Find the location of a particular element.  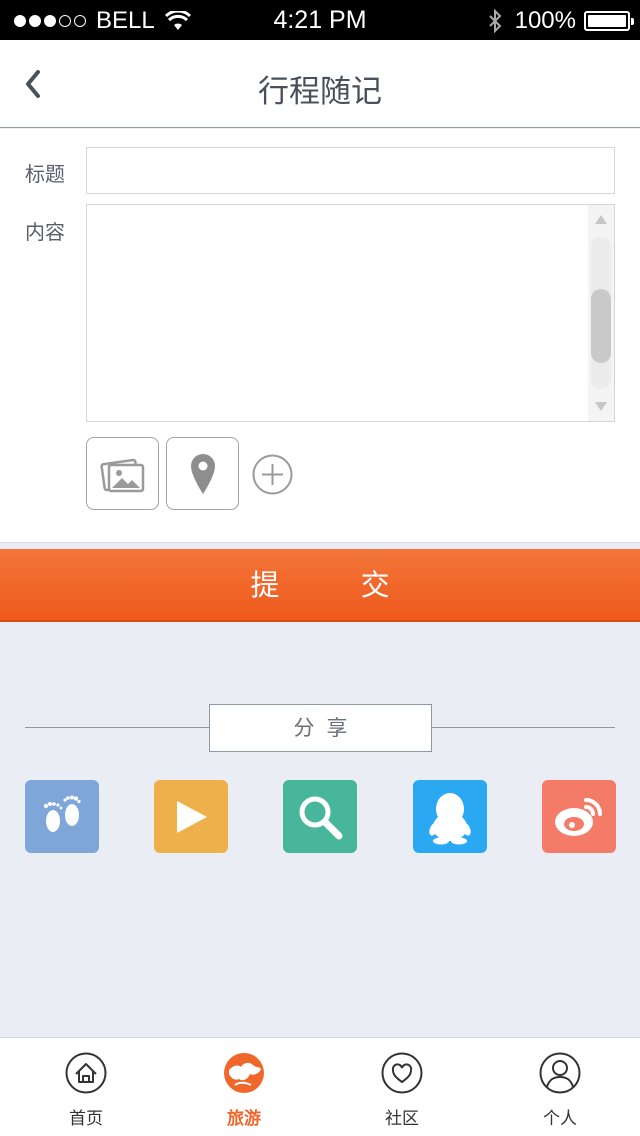

tab-bar: 首页 旅游 社区 个人 is located at coordinates (320, 1086).